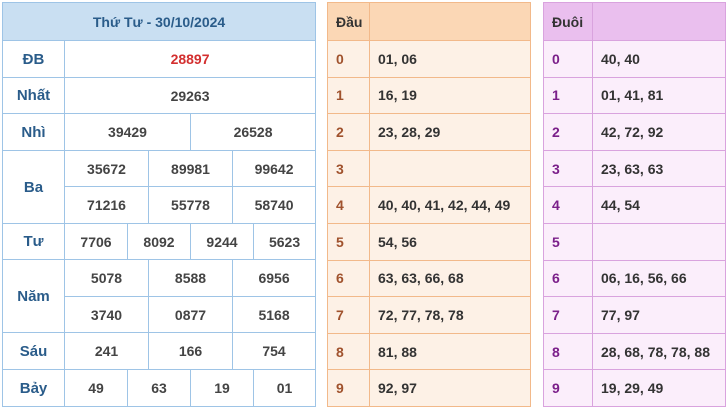 The image size is (728, 408). What do you see at coordinates (348, 278) in the screenshot?
I see `dau-digit: 6` at bounding box center [348, 278].